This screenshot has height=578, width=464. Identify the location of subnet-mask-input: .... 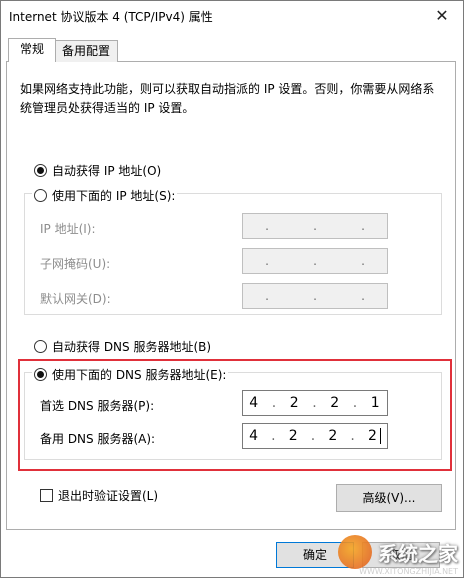
(315, 261).